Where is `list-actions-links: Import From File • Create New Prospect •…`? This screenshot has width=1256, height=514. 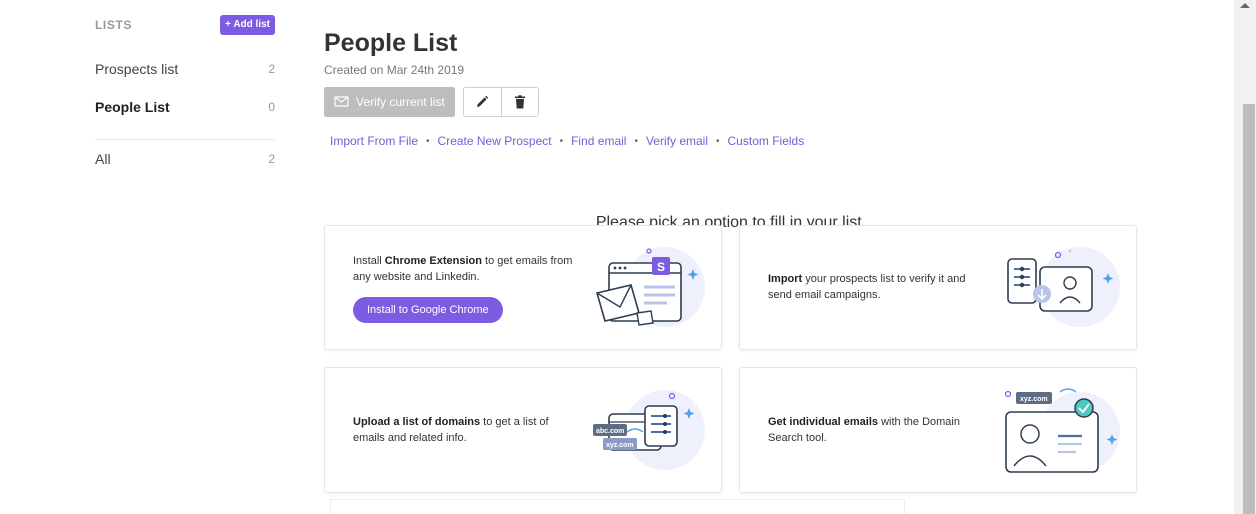
list-actions-links: Import From File • Create New Prospect •… is located at coordinates (734, 141).